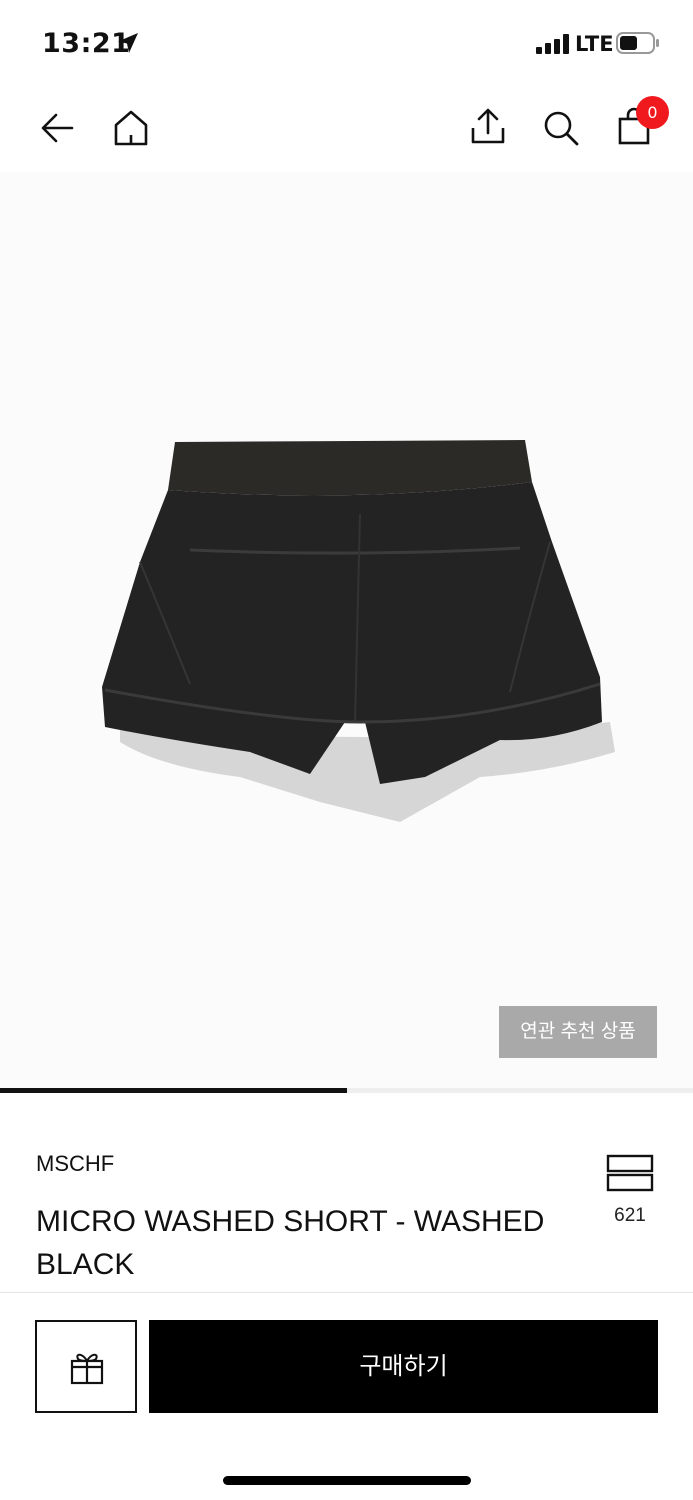  Describe the element at coordinates (637, 43) in the screenshot. I see `battery-icon` at that location.